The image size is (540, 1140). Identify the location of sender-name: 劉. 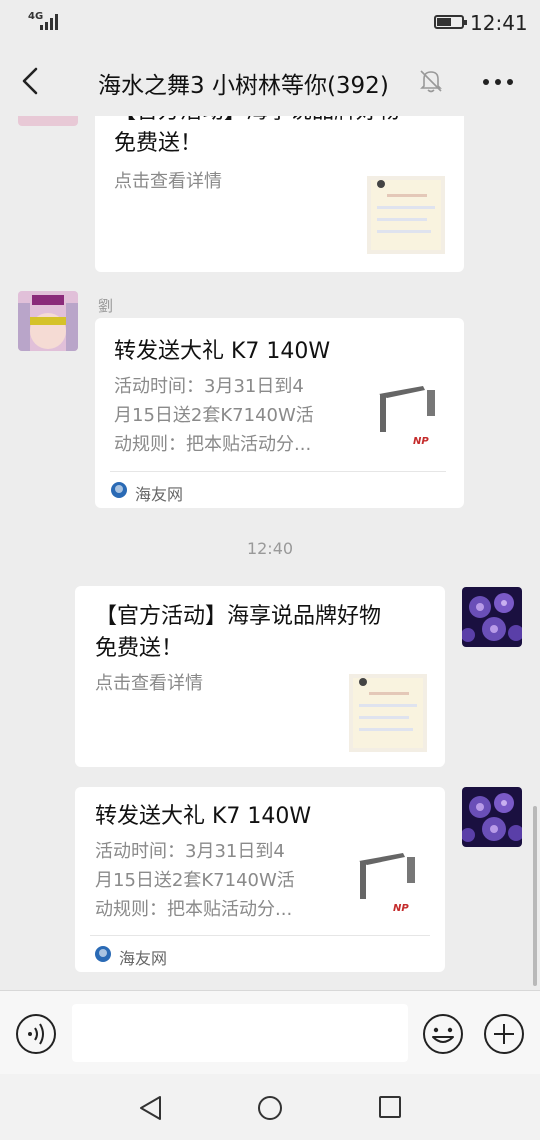
(106, 306).